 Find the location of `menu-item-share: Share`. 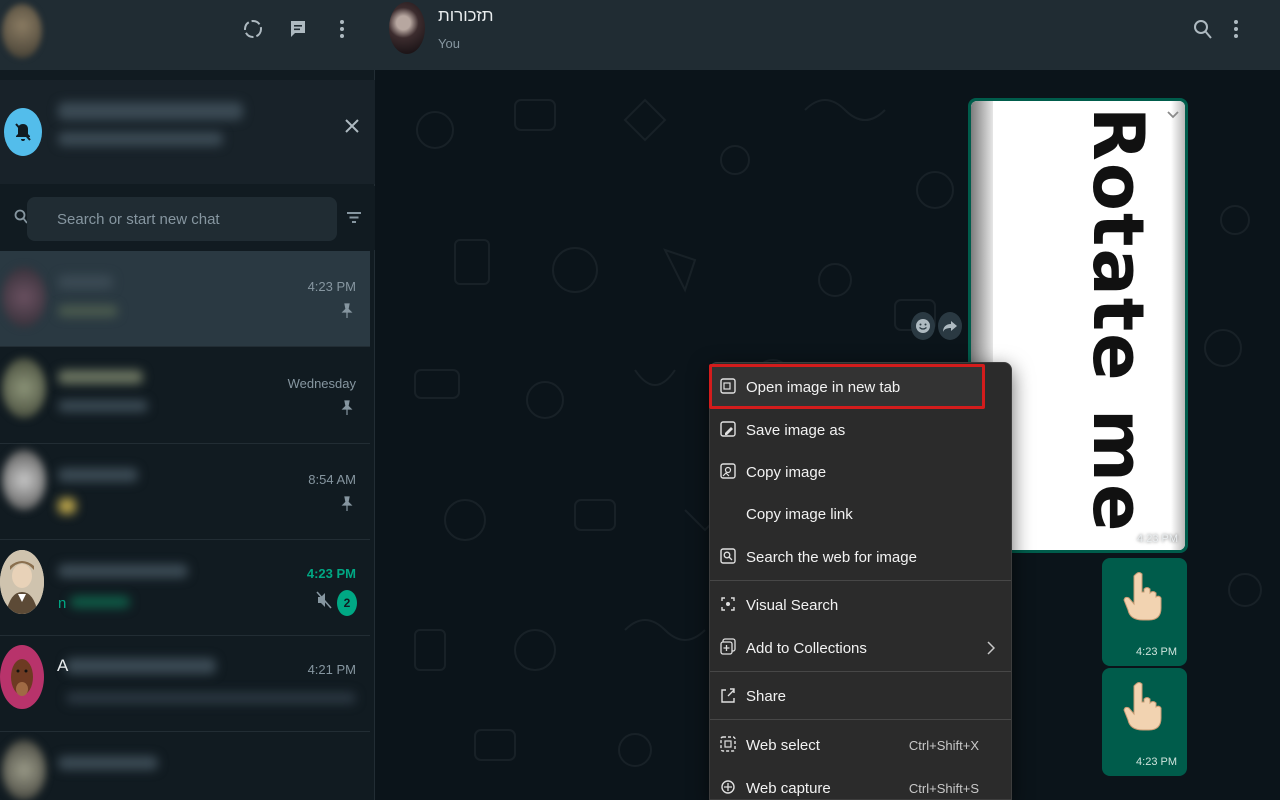

menu-item-share: Share is located at coordinates (860, 696).